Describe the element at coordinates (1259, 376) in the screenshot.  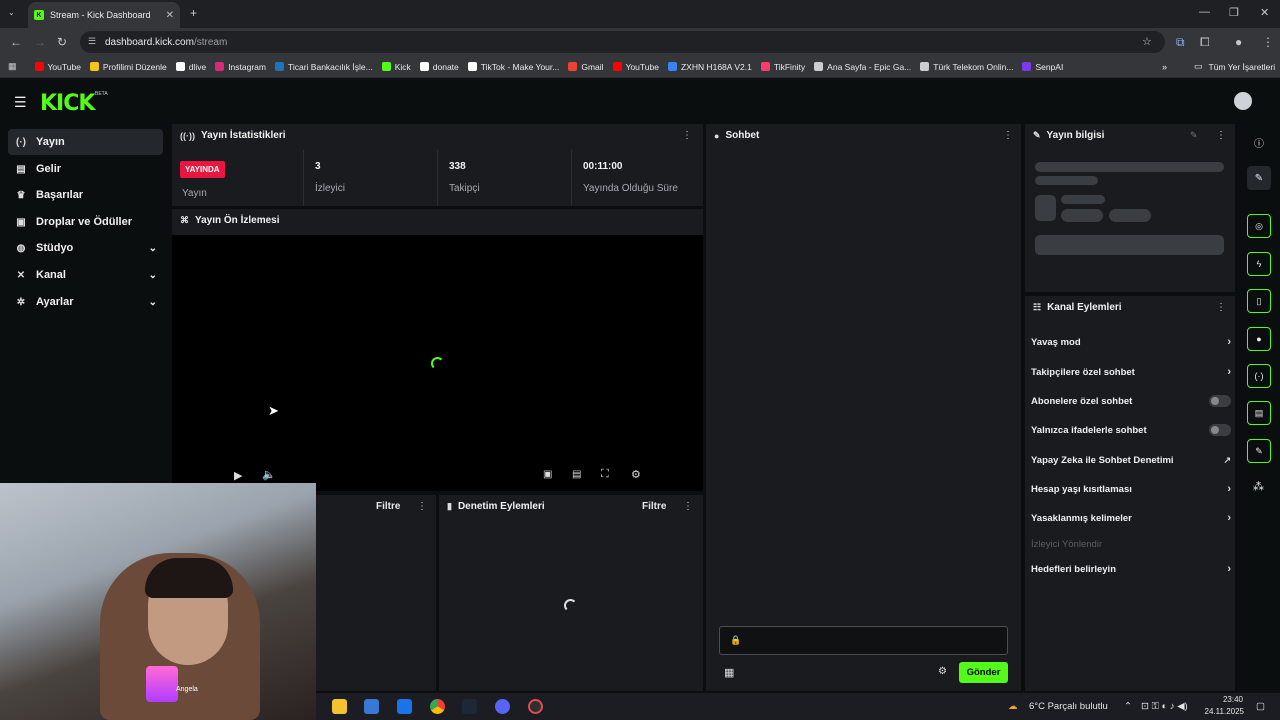
I see `widget-broadcast-icon: (·)` at that location.